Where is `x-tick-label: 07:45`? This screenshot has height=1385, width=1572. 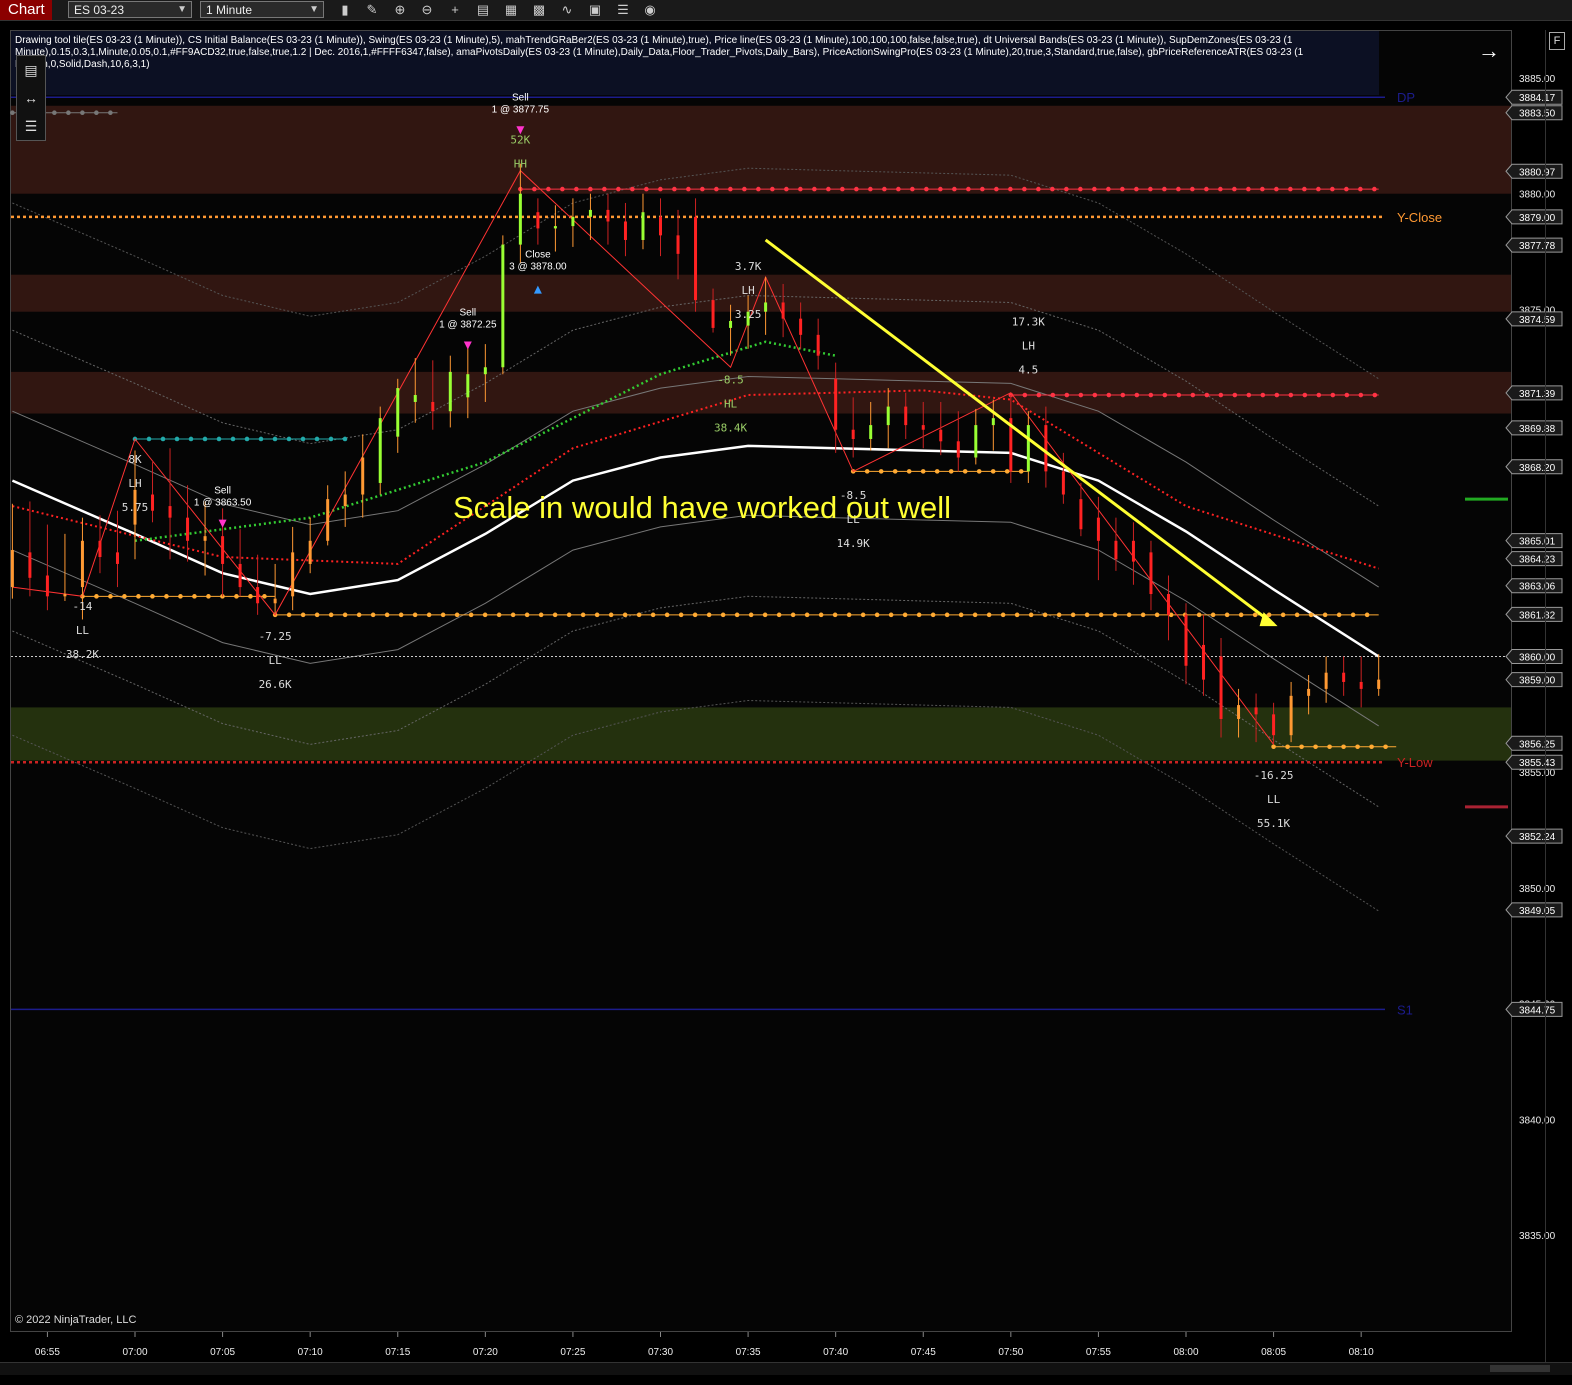 x-tick-label: 07:45 is located at coordinates (923, 1352).